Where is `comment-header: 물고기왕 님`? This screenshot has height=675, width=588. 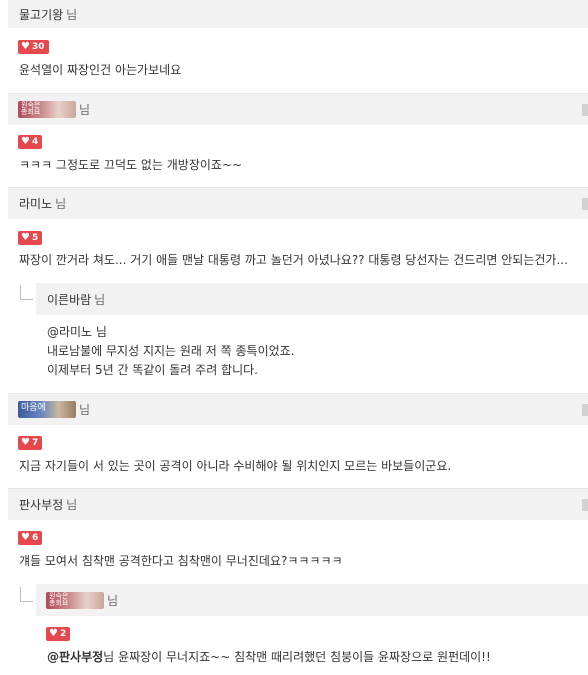
comment-header: 물고기왕 님 is located at coordinates (298, 14).